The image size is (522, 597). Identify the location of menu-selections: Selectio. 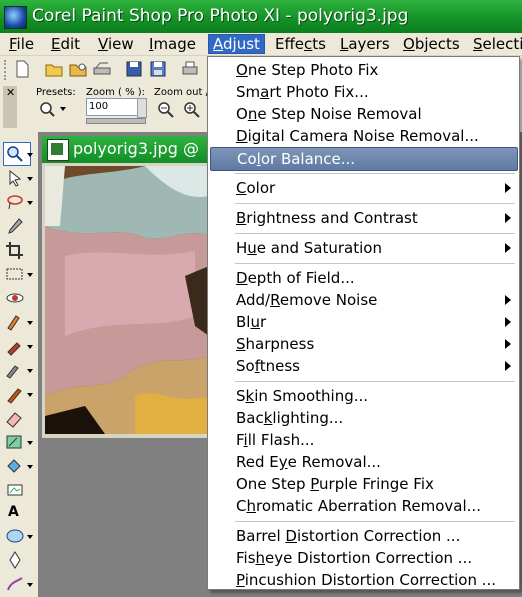
(495, 44).